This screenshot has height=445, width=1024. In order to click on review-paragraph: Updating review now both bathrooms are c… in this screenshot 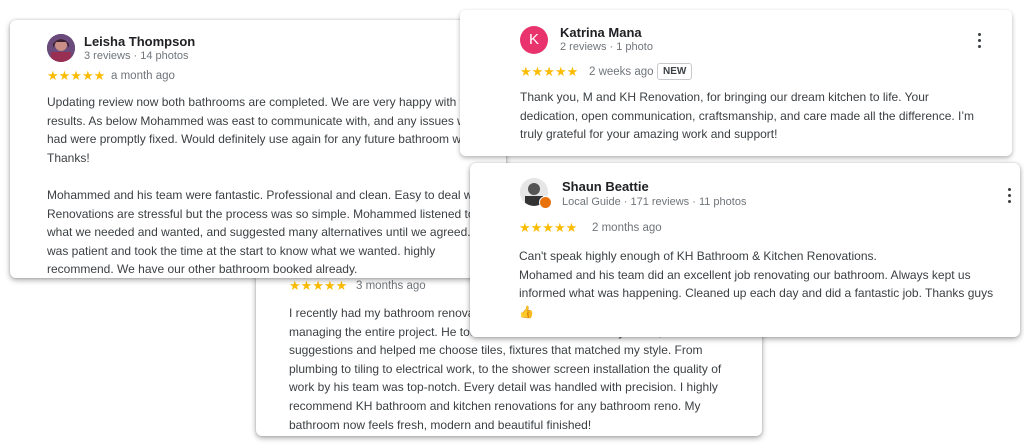, I will do `click(267, 130)`.